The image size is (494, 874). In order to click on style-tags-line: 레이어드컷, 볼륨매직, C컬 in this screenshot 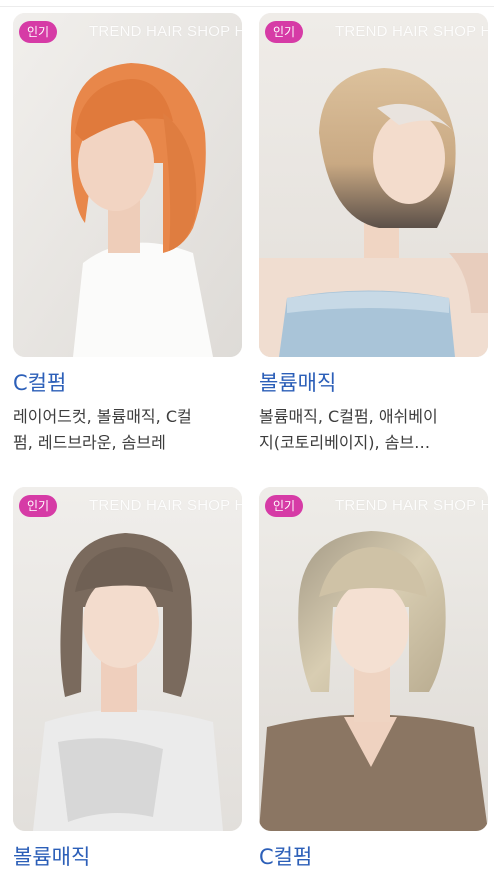, I will do `click(102, 416)`.